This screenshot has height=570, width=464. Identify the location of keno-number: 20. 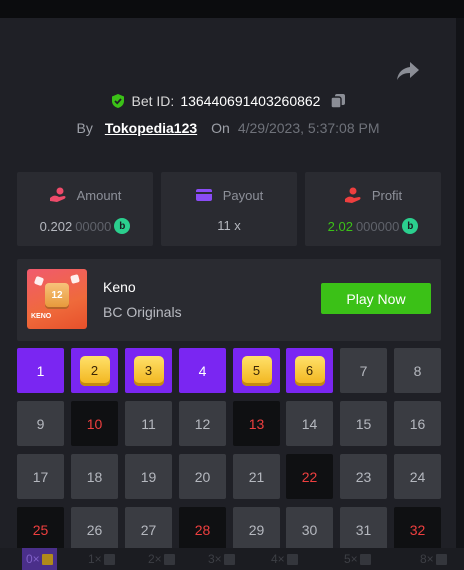
(202, 476).